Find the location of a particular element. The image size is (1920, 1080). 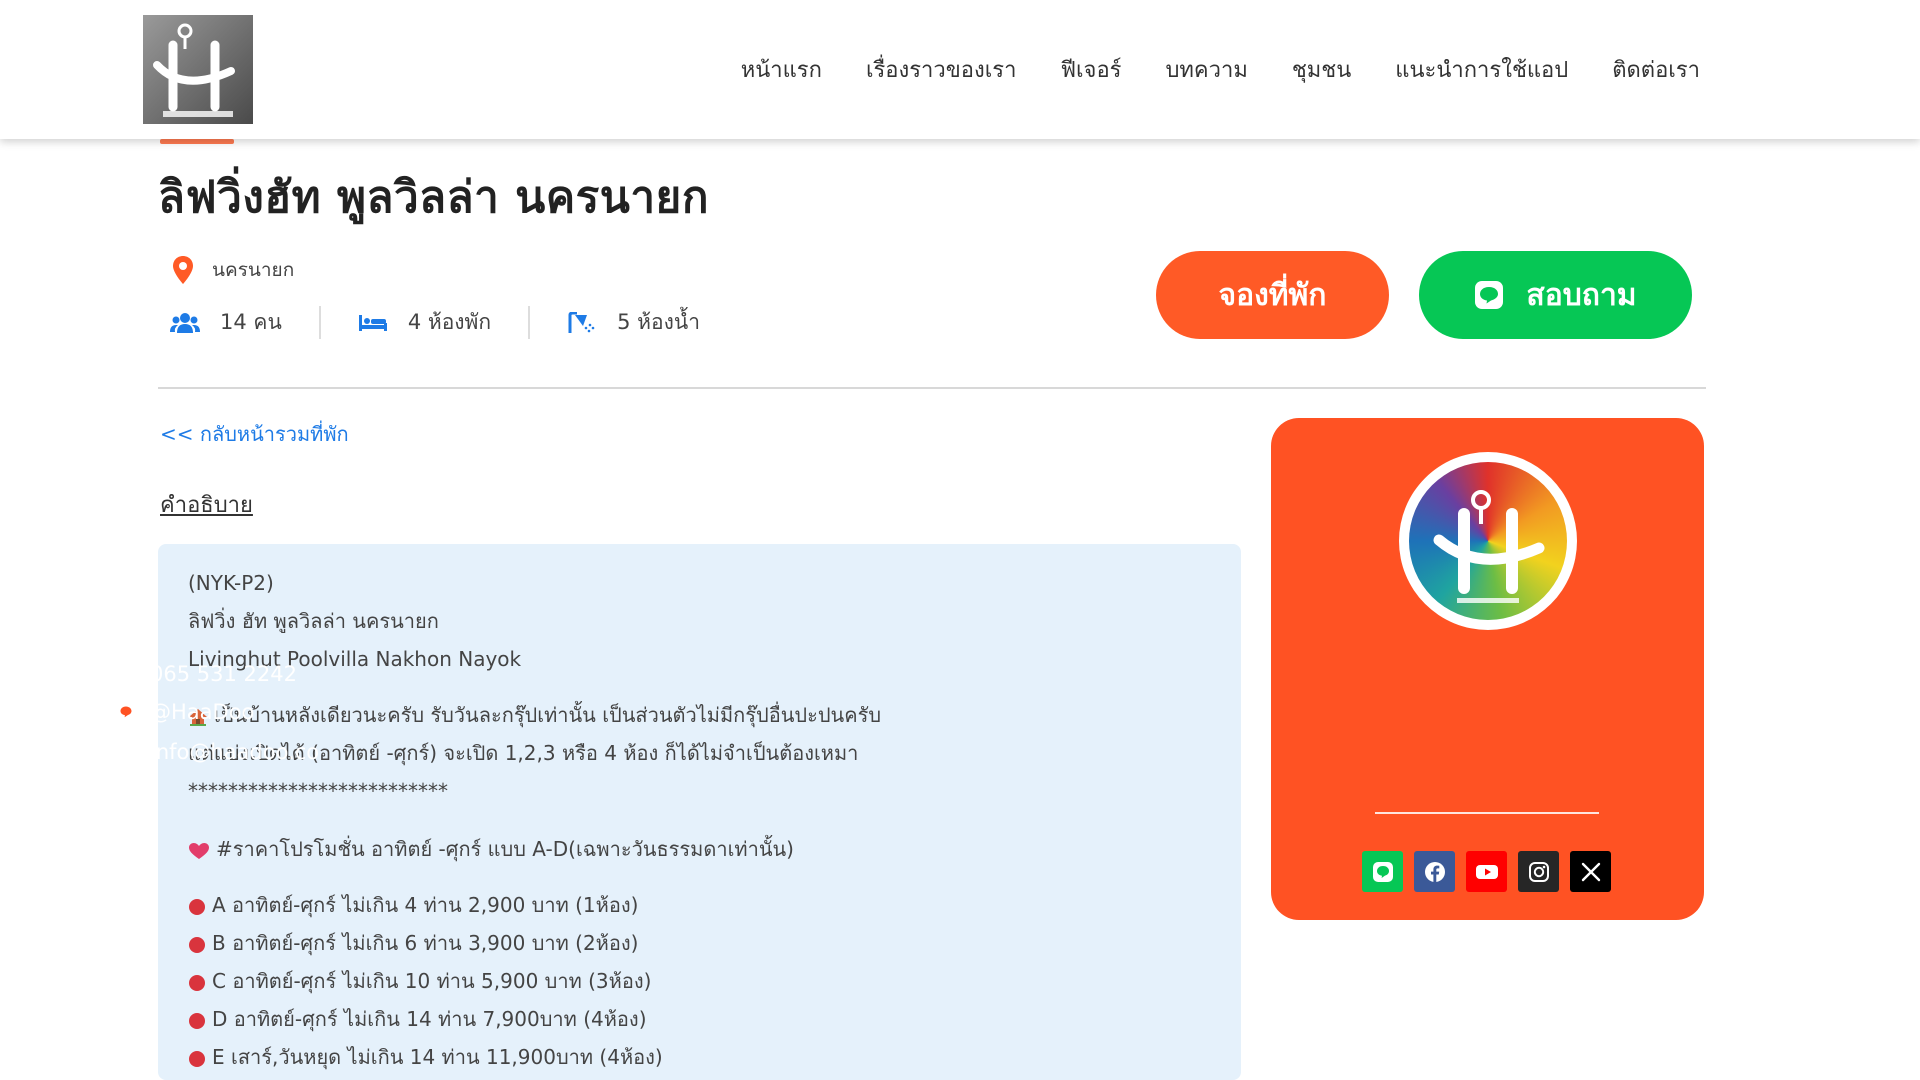

phone-text: 065 531 2242 is located at coordinates (223, 674).